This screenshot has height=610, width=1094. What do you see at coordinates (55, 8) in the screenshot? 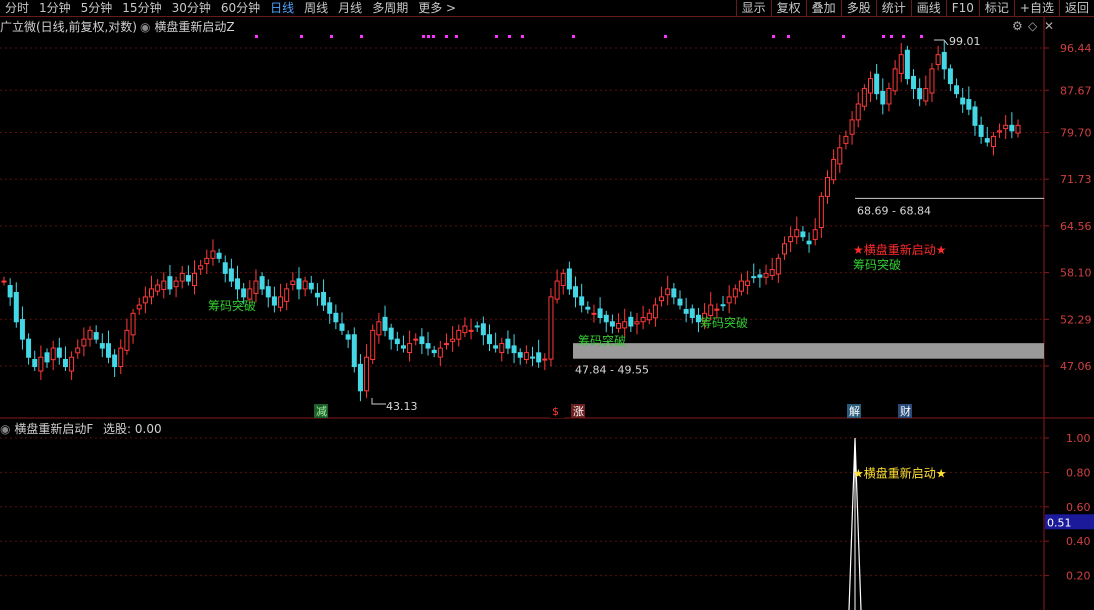
I see `tab-period-1: 1分钟` at bounding box center [55, 8].